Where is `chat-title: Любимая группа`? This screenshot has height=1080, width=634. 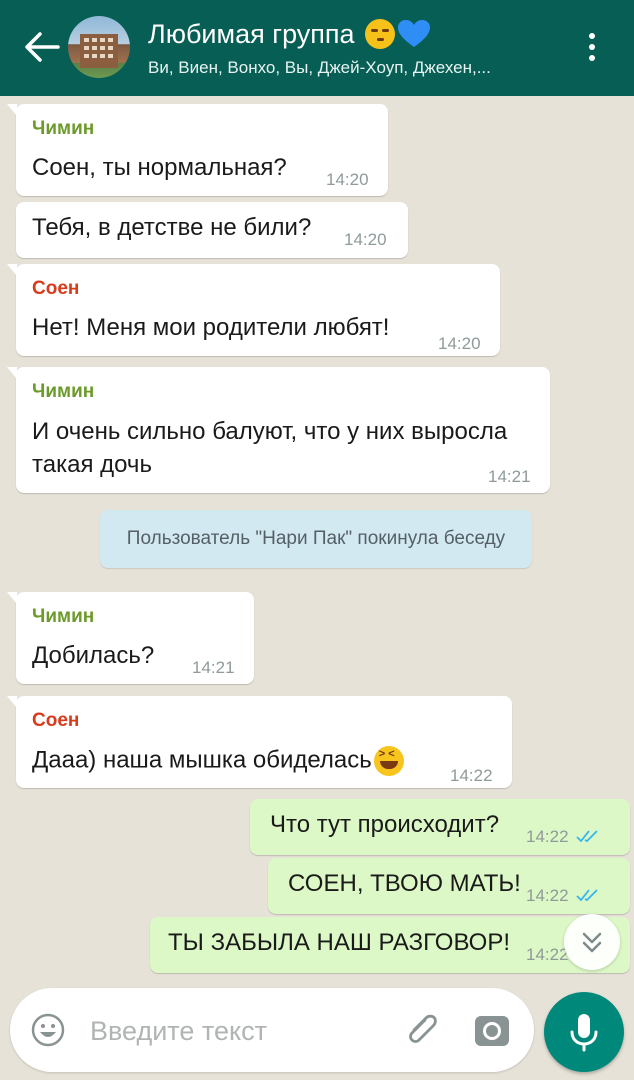 chat-title: Любимая группа is located at coordinates (251, 33).